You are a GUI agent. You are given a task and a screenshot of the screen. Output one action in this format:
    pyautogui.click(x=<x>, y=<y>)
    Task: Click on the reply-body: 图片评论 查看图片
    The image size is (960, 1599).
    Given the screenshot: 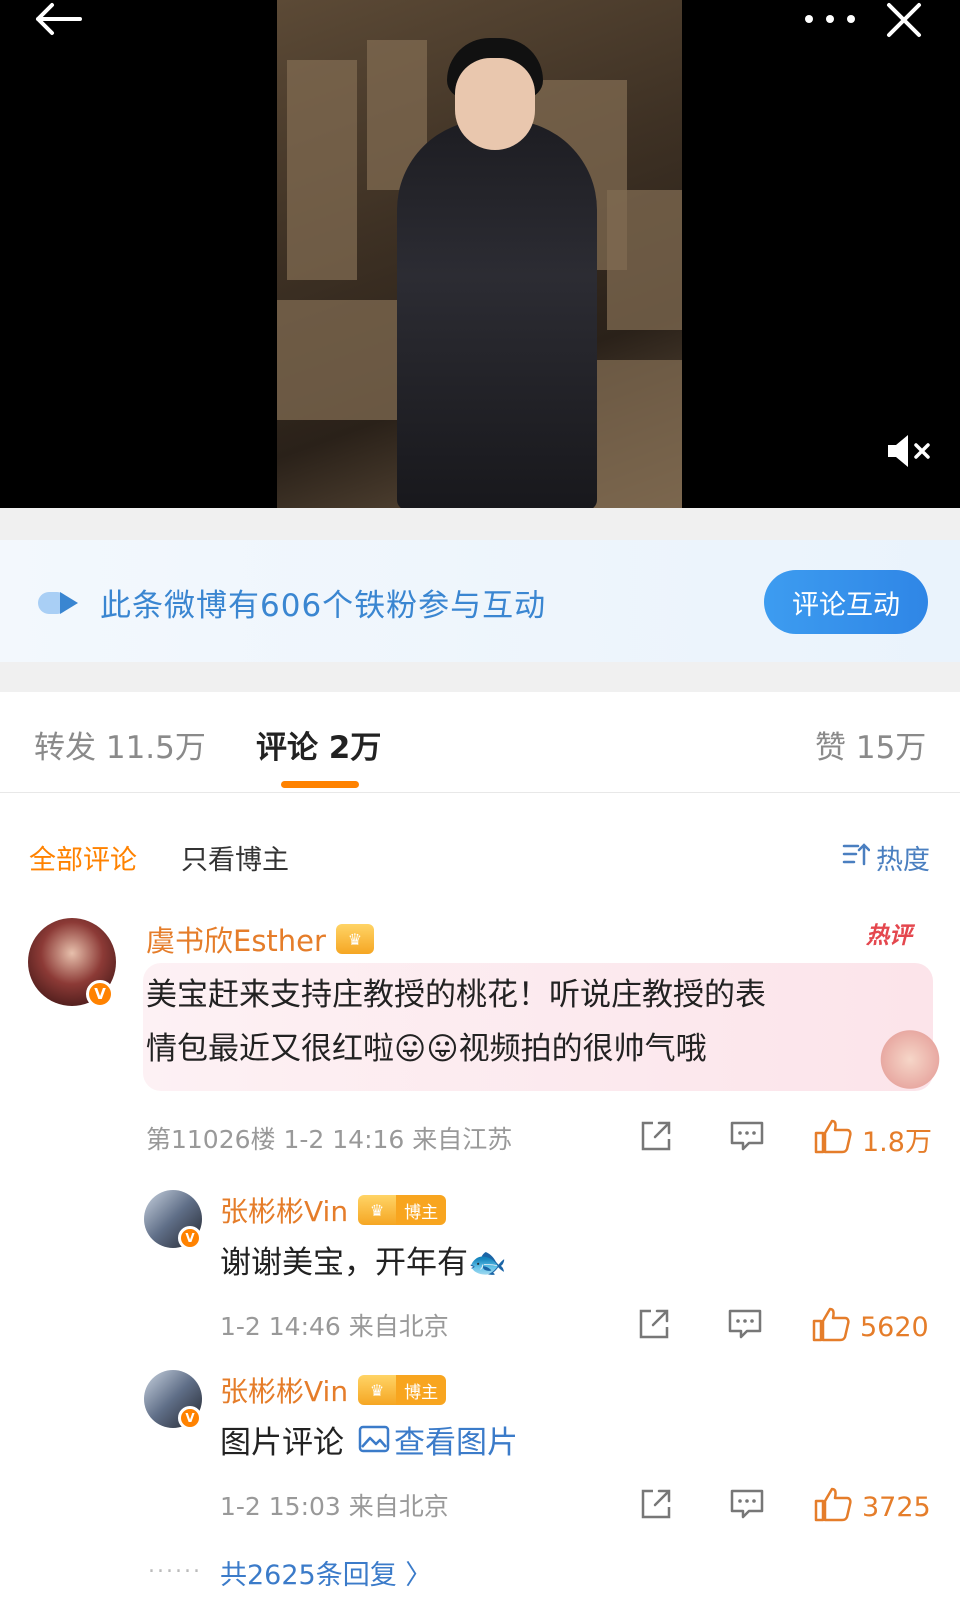 What is the action you would take?
    pyautogui.click(x=369, y=1443)
    